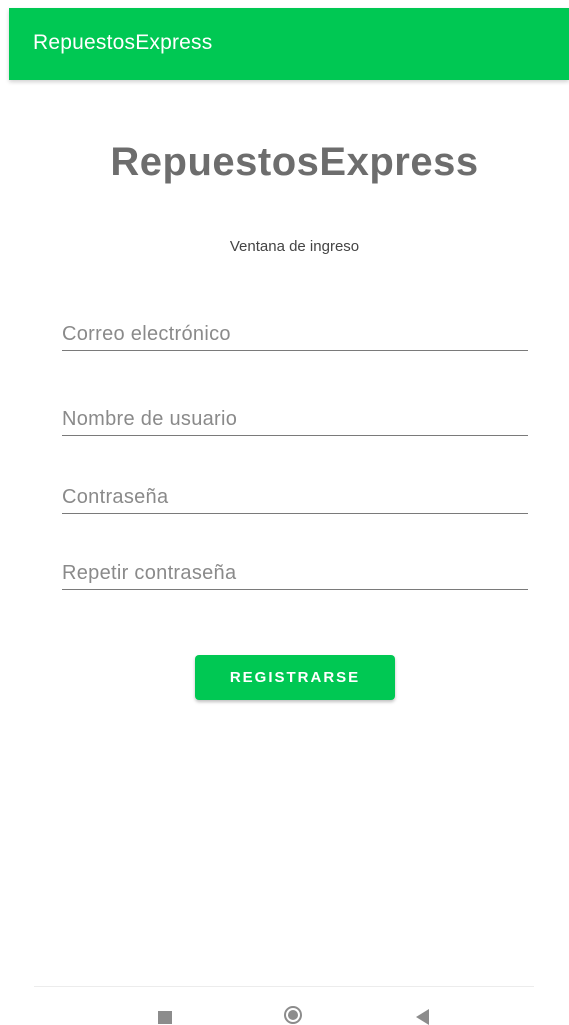  What do you see at coordinates (150, 419) in the screenshot?
I see `username-field-placeholder: Nombre de usuario` at bounding box center [150, 419].